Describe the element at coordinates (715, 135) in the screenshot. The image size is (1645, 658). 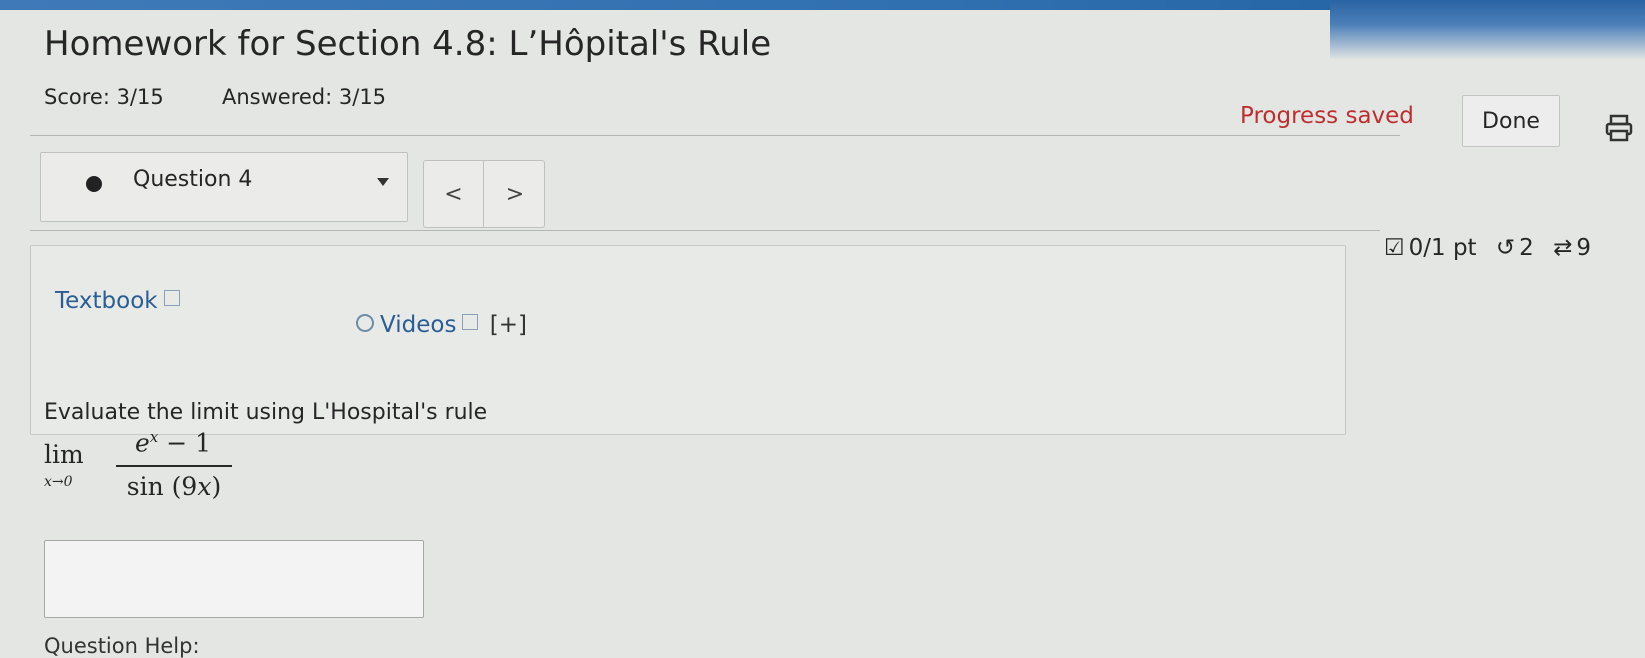
I see `header-divider` at that location.